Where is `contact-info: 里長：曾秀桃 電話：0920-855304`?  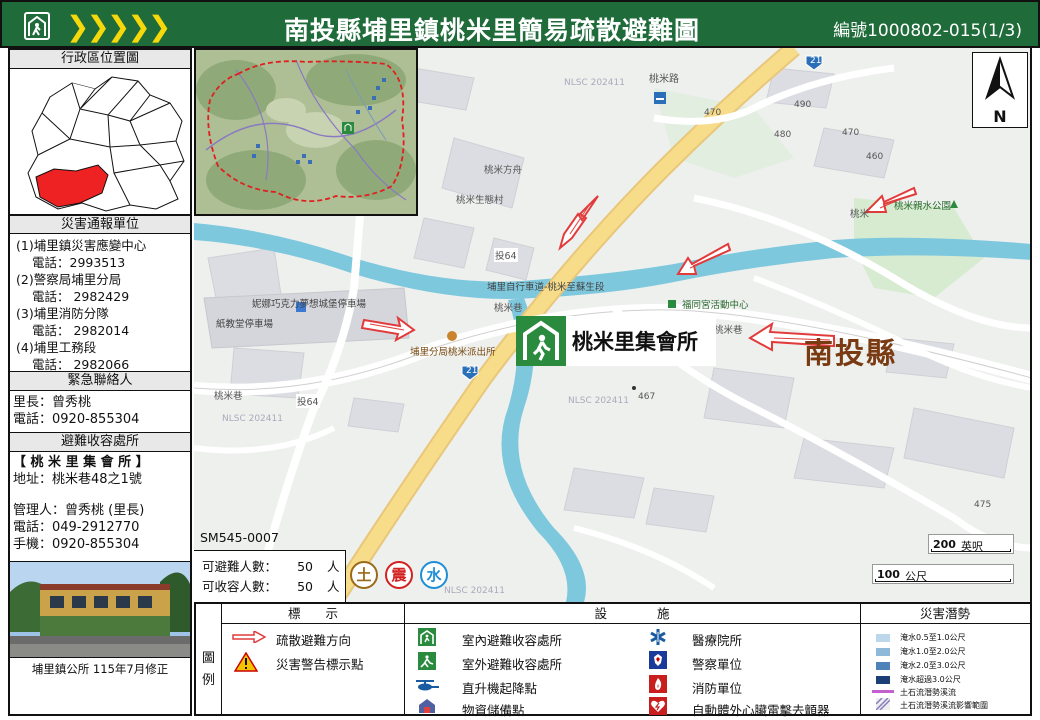 contact-info: 里長：曾秀桃 電話：0920-855304 is located at coordinates (100, 412).